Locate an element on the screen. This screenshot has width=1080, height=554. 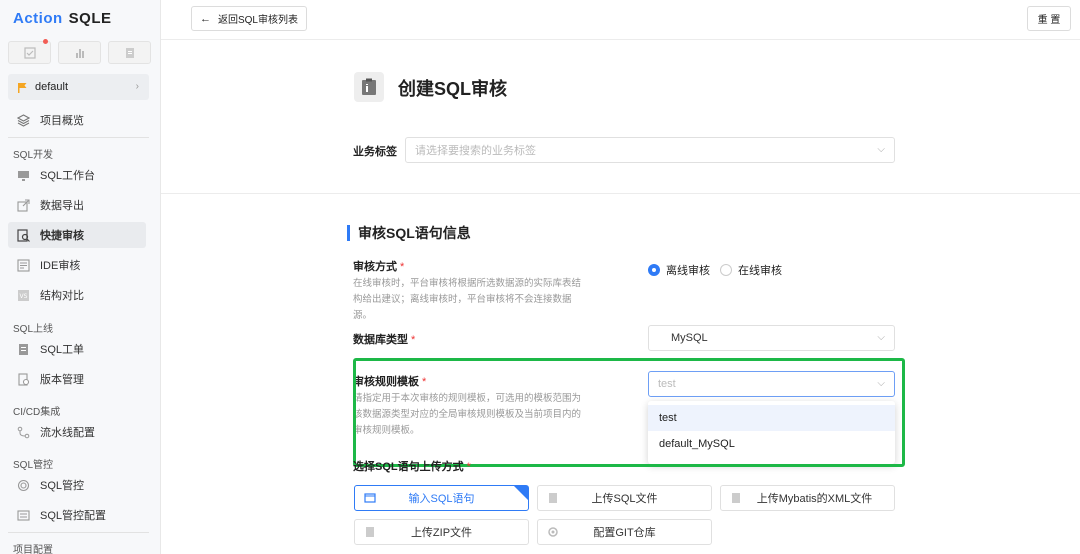
config-icon is located at coordinates (23, 515).